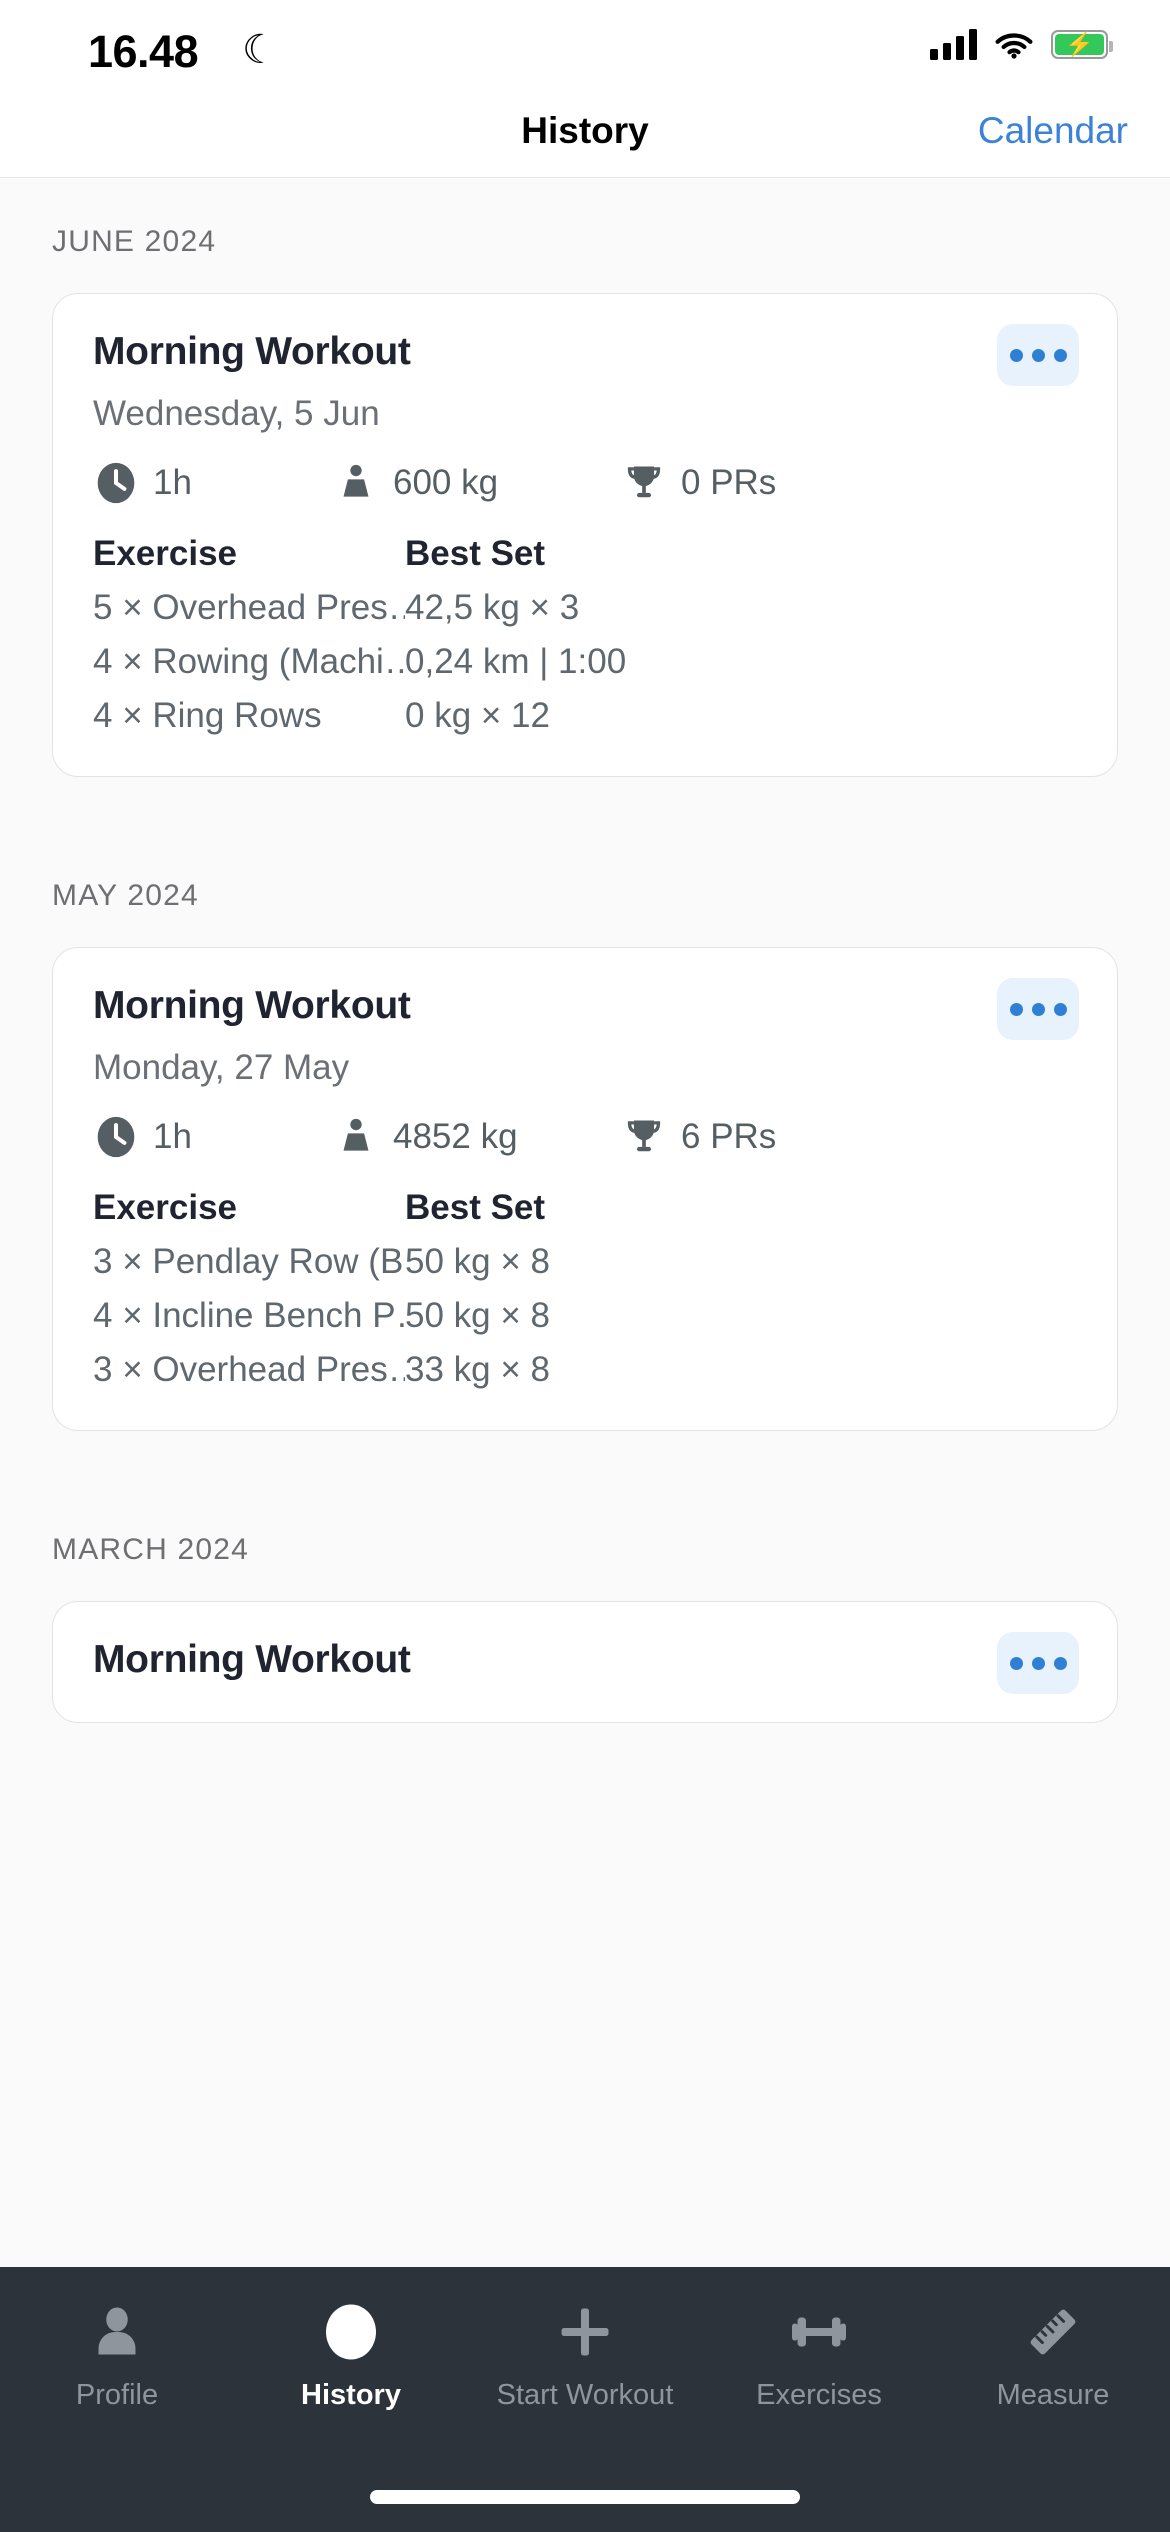  Describe the element at coordinates (516, 661) in the screenshot. I see `best-set-value: 0,24 km | 1:00` at that location.